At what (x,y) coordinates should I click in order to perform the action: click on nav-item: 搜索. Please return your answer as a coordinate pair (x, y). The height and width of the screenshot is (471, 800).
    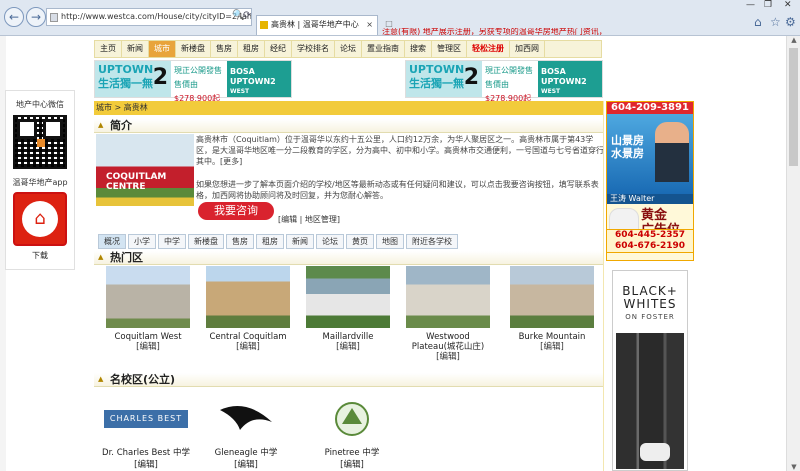
    Looking at the image, I should click on (418, 49).